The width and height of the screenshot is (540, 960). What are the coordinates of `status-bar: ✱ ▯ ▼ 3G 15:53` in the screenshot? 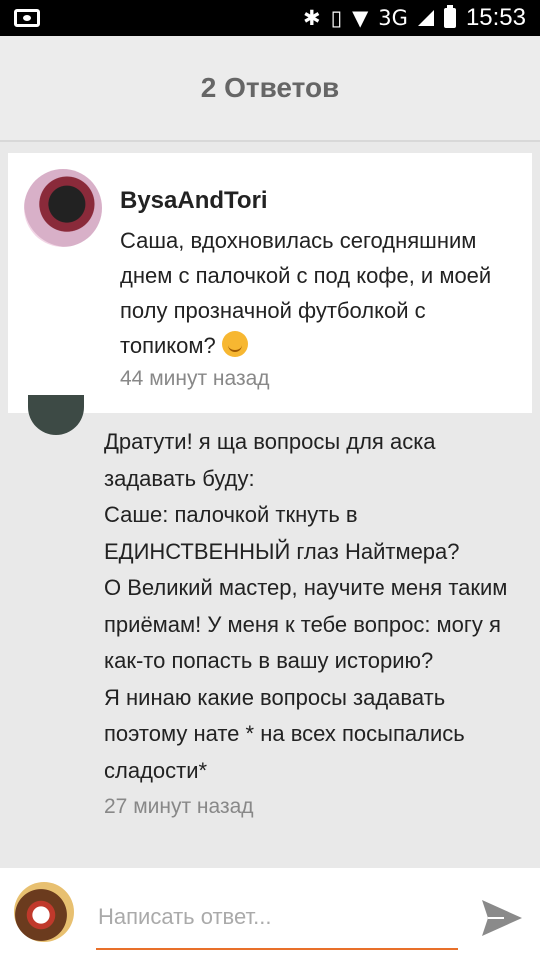 It's located at (270, 18).